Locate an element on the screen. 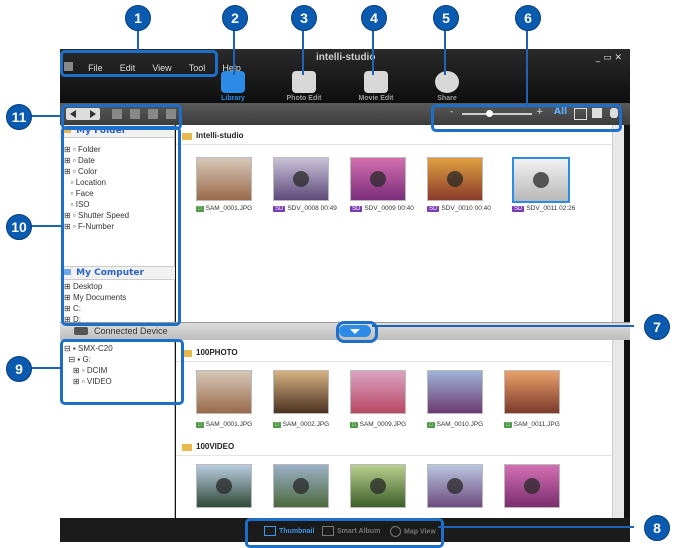  callout-5: 5 is located at coordinates (446, 18).